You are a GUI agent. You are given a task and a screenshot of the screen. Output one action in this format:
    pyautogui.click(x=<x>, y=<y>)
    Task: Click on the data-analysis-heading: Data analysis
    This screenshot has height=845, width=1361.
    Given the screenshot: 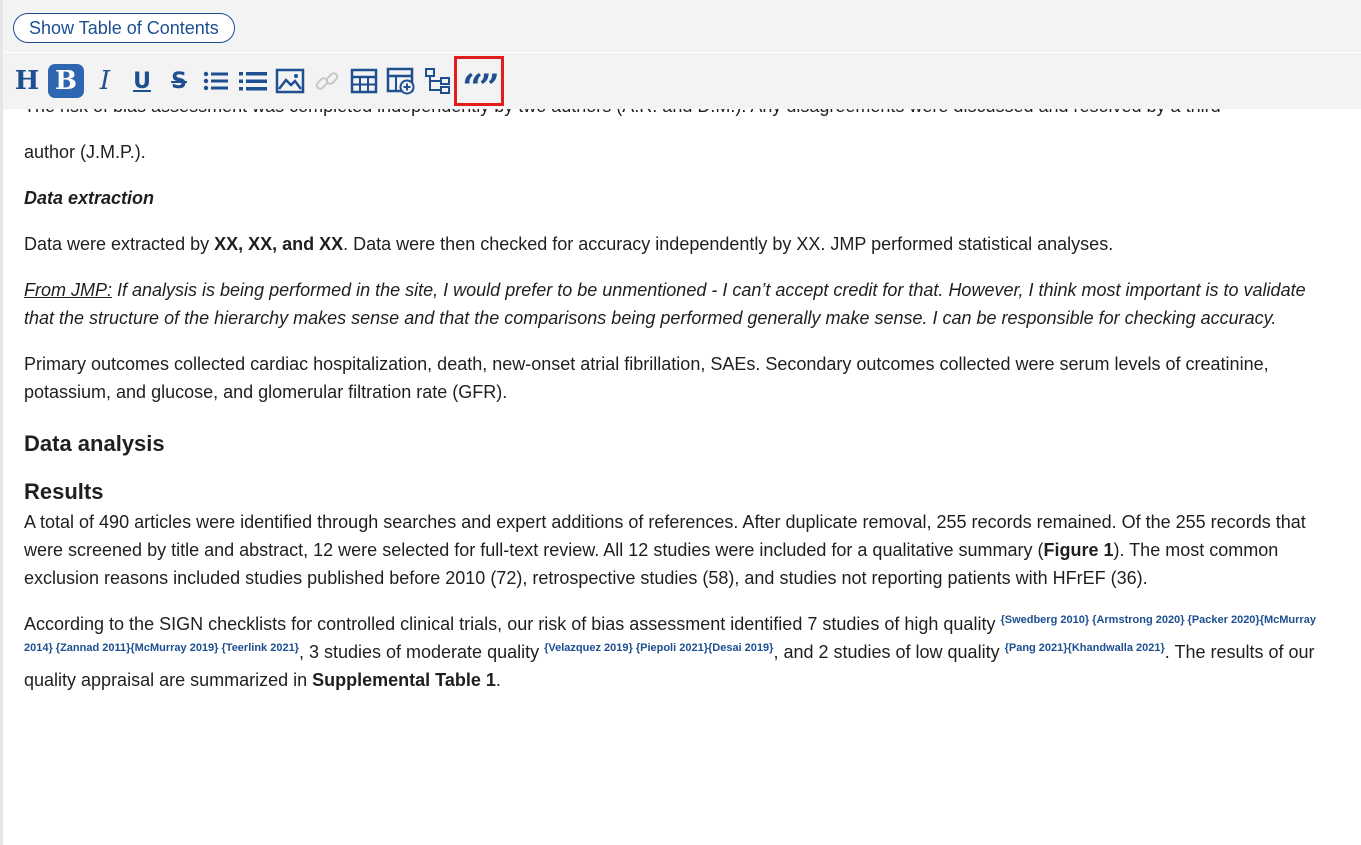 What is the action you would take?
    pyautogui.click(x=94, y=443)
    